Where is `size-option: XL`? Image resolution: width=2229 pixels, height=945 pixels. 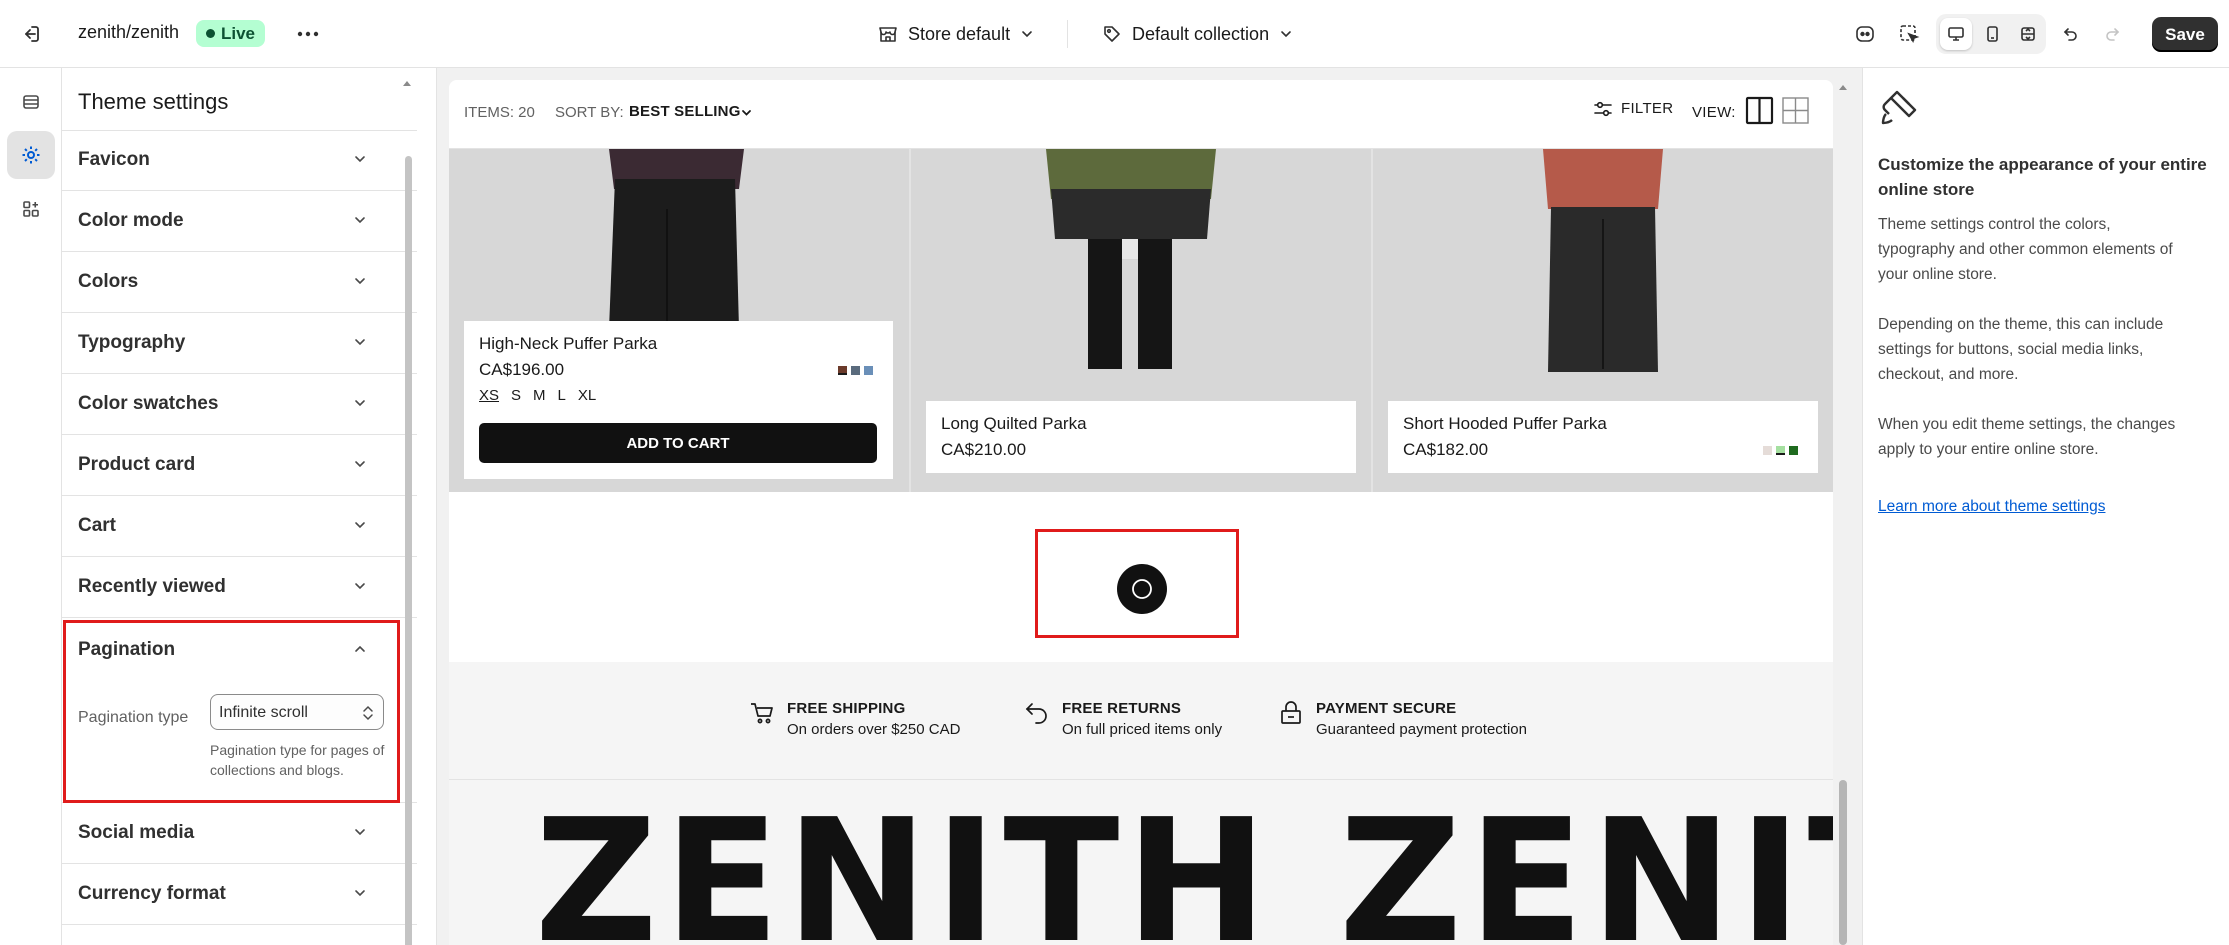
size-option: XL is located at coordinates (587, 395).